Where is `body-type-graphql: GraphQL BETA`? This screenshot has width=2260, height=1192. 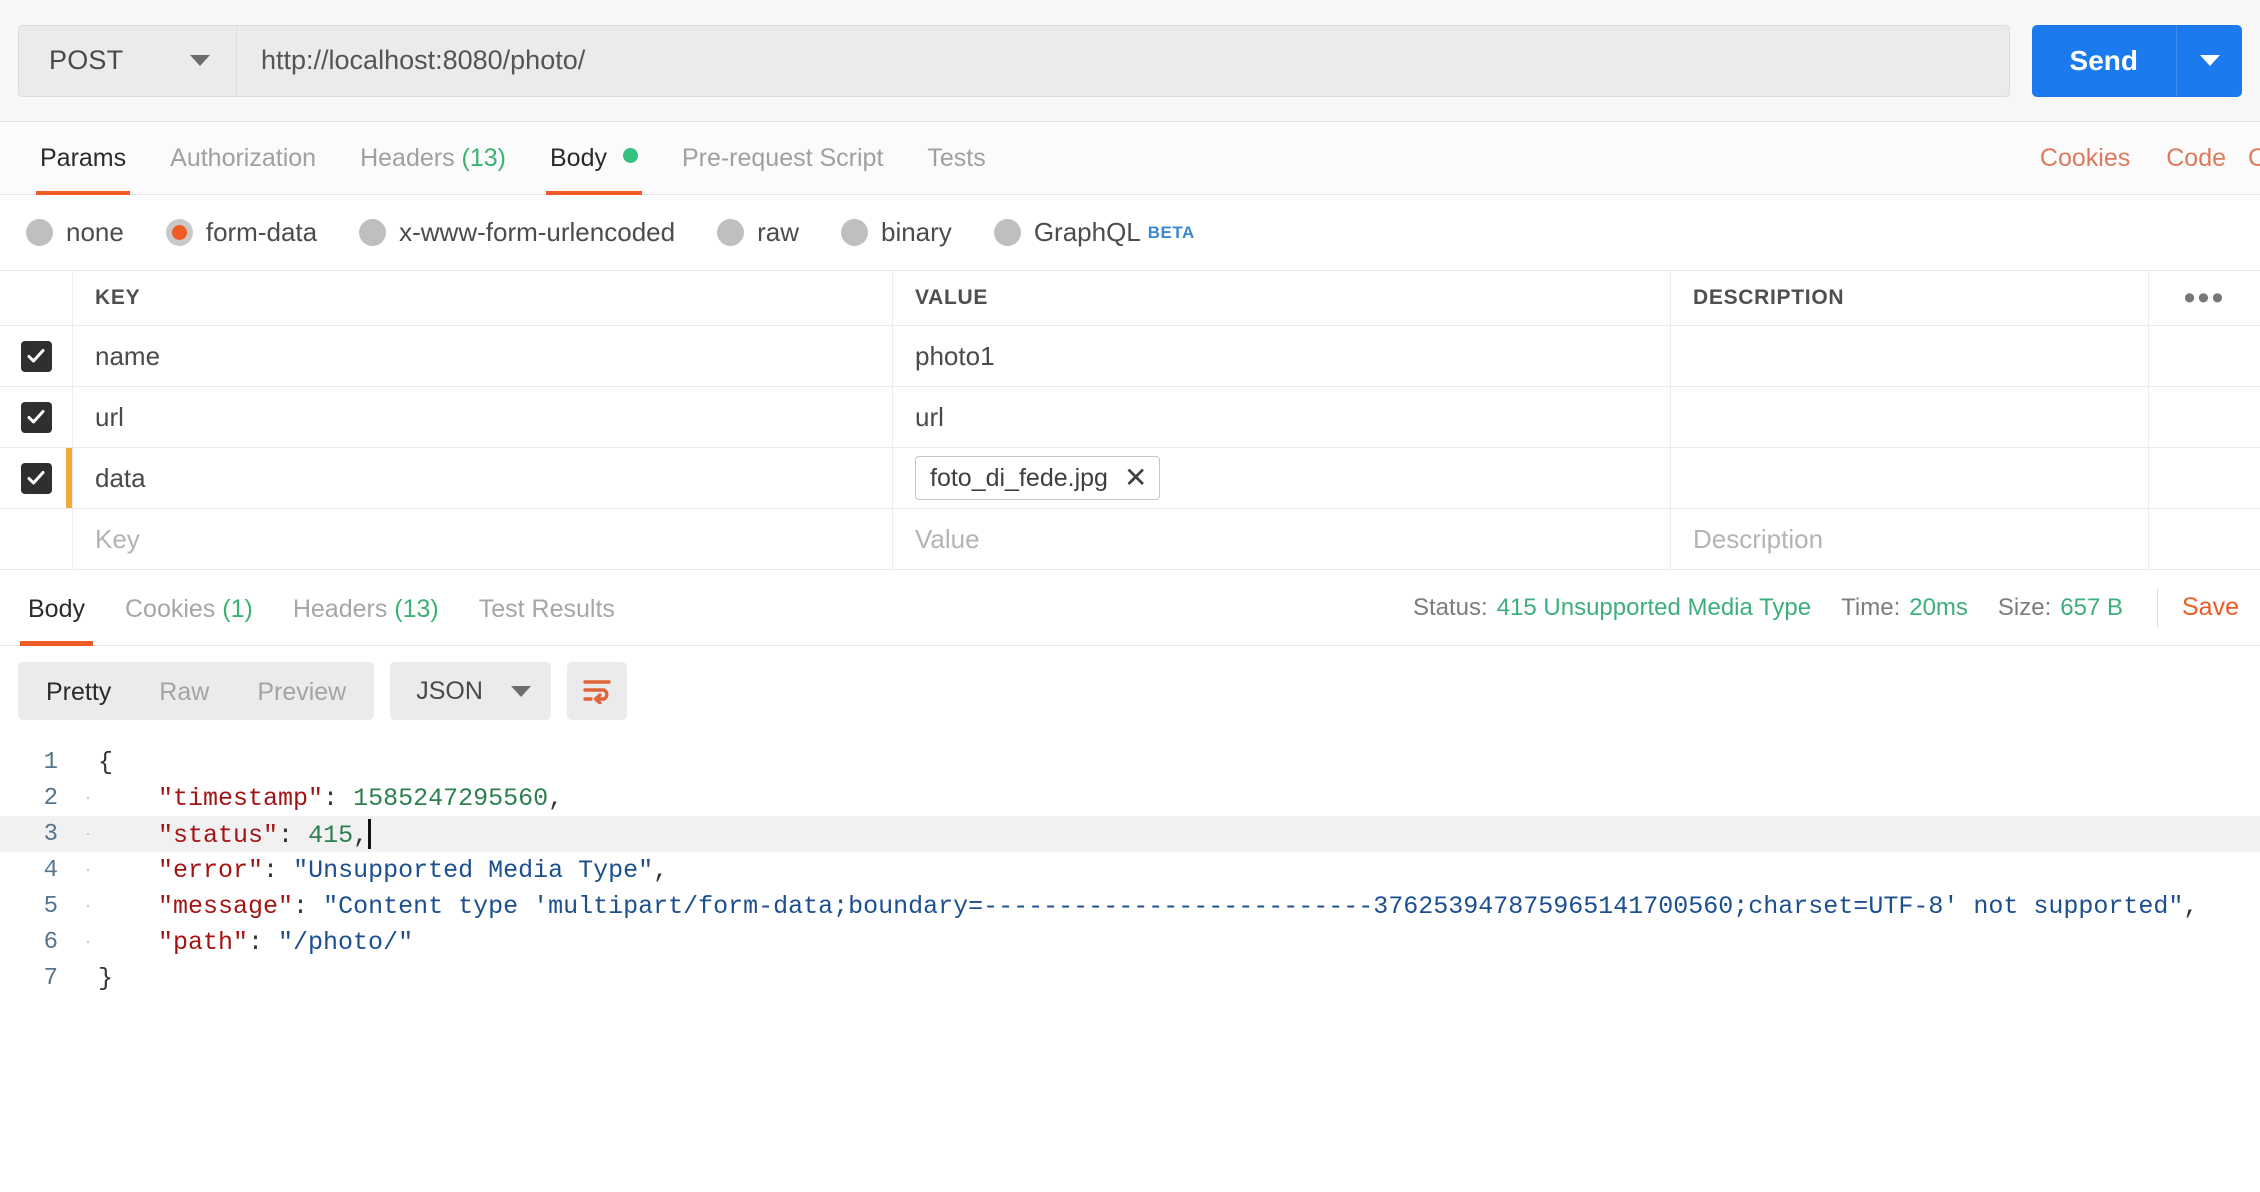 body-type-graphql: GraphQL BETA is located at coordinates (1094, 232).